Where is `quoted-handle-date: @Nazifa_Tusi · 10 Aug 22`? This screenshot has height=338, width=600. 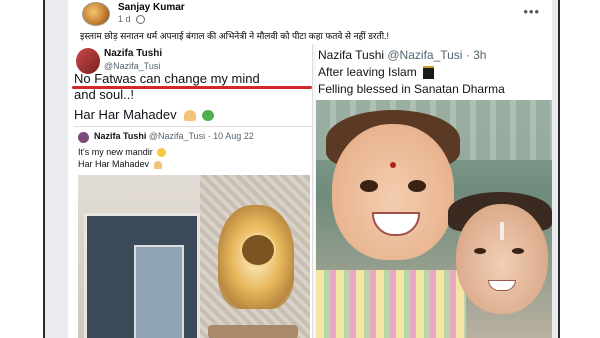
quoted-handle-date: @Nazifa_Tusi · 10 Aug 22 is located at coordinates (201, 136).